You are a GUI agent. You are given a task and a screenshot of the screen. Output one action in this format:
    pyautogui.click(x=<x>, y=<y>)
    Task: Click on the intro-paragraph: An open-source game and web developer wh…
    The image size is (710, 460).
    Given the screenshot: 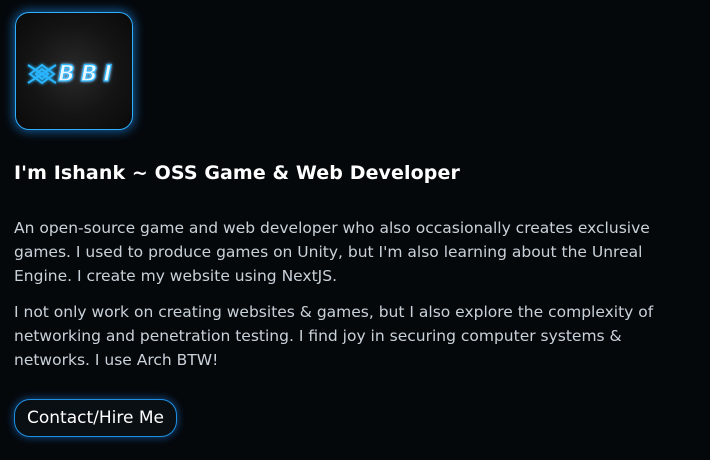 What is the action you would take?
    pyautogui.click(x=332, y=252)
    